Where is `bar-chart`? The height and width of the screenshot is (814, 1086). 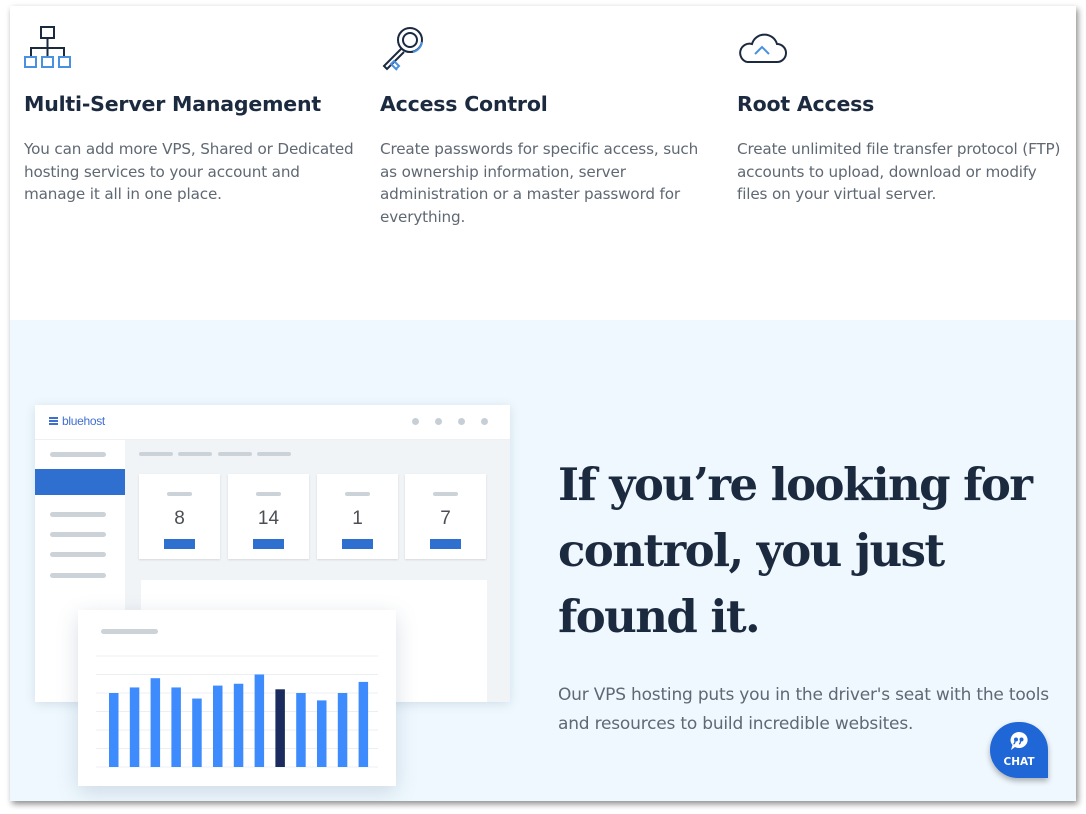
bar-chart is located at coordinates (237, 711).